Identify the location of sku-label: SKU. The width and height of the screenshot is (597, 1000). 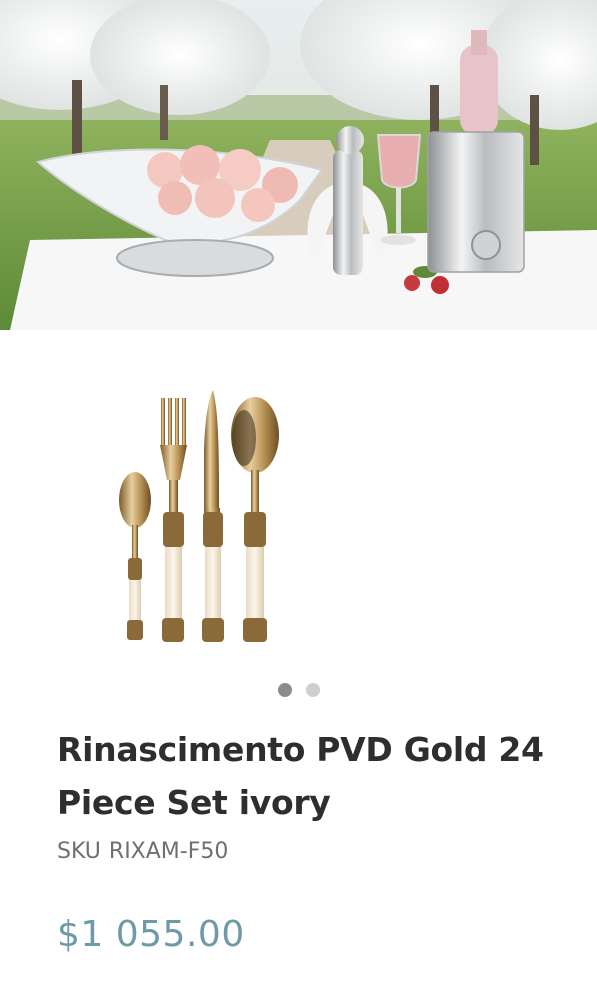
(79, 851).